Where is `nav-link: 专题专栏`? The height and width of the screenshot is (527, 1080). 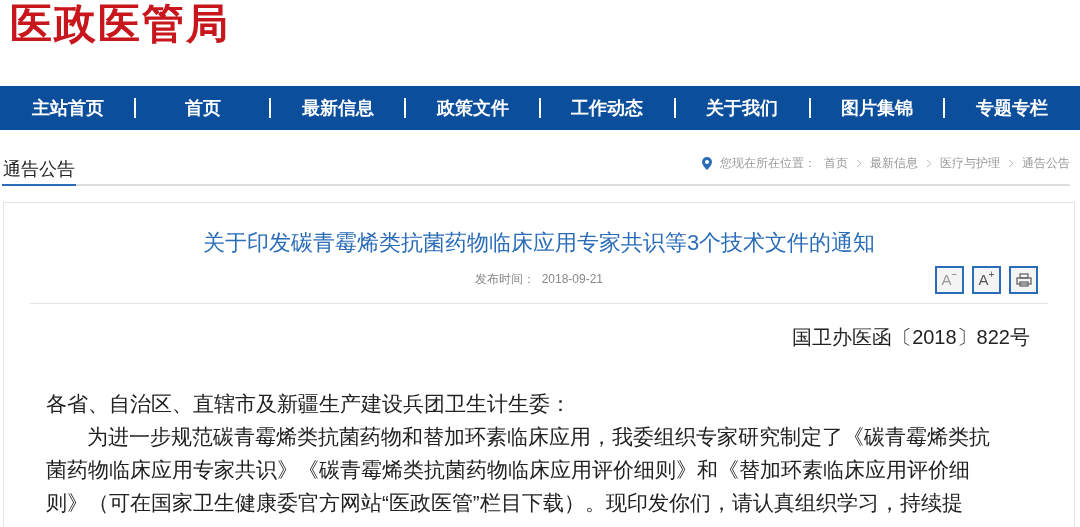 nav-link: 专题专栏 is located at coordinates (1011, 108).